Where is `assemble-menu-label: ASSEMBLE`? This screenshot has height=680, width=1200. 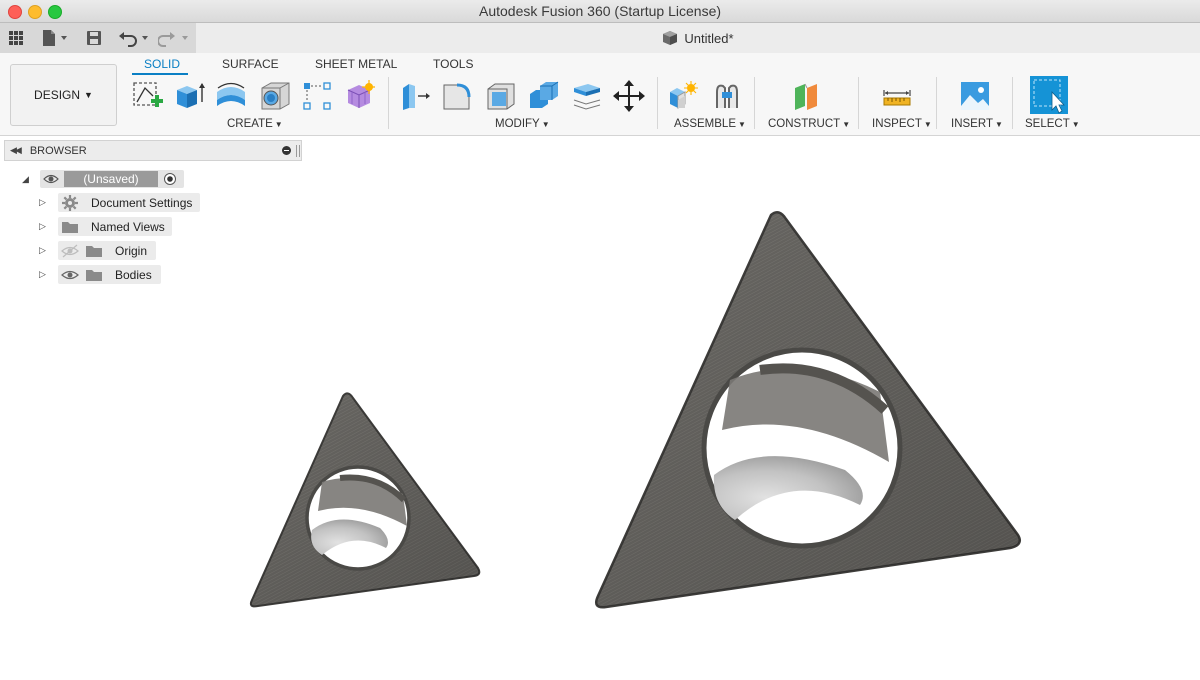
assemble-menu-label: ASSEMBLE is located at coordinates (705, 124).